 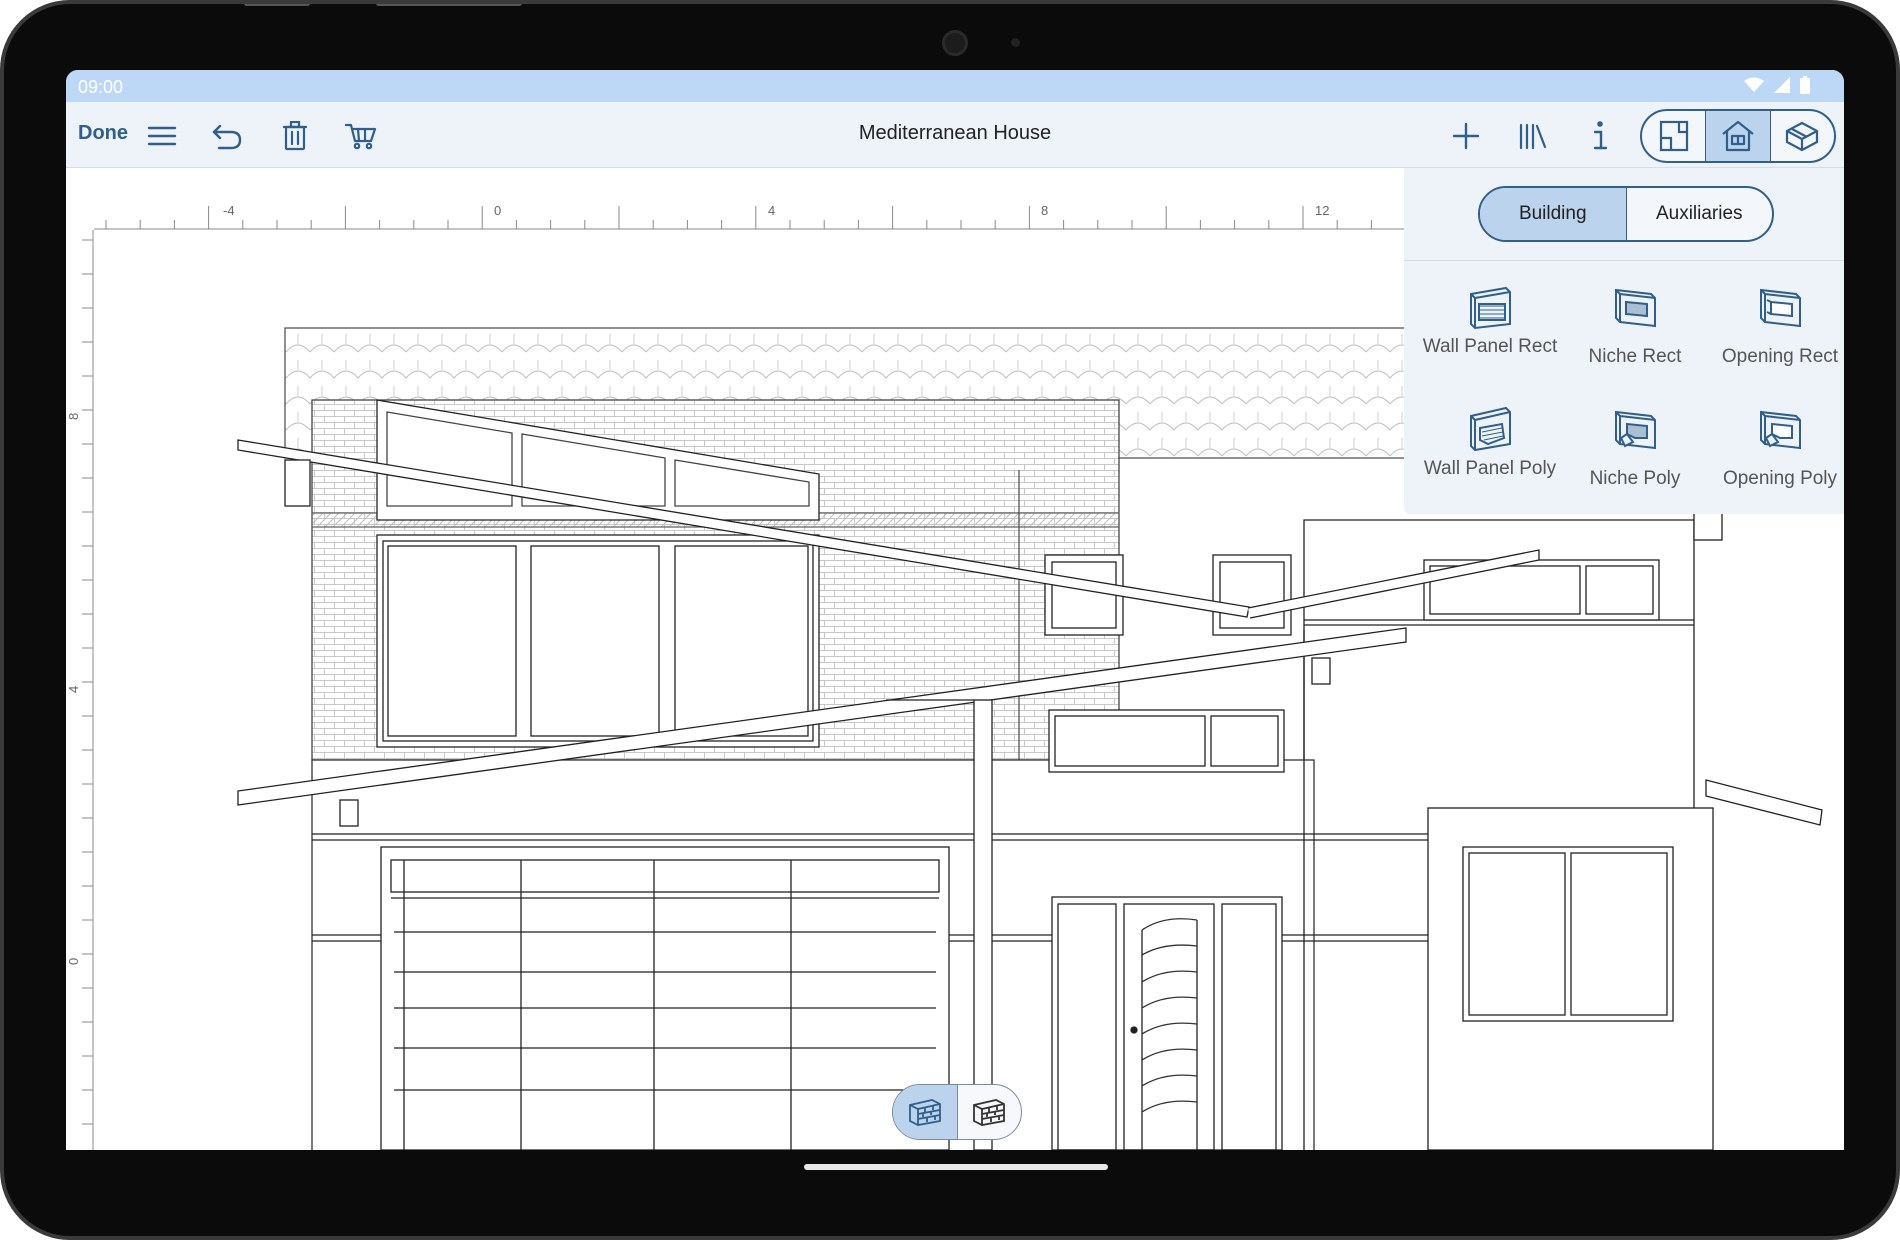 I want to click on brick-wall-flat-icon, so click(x=990, y=1112).